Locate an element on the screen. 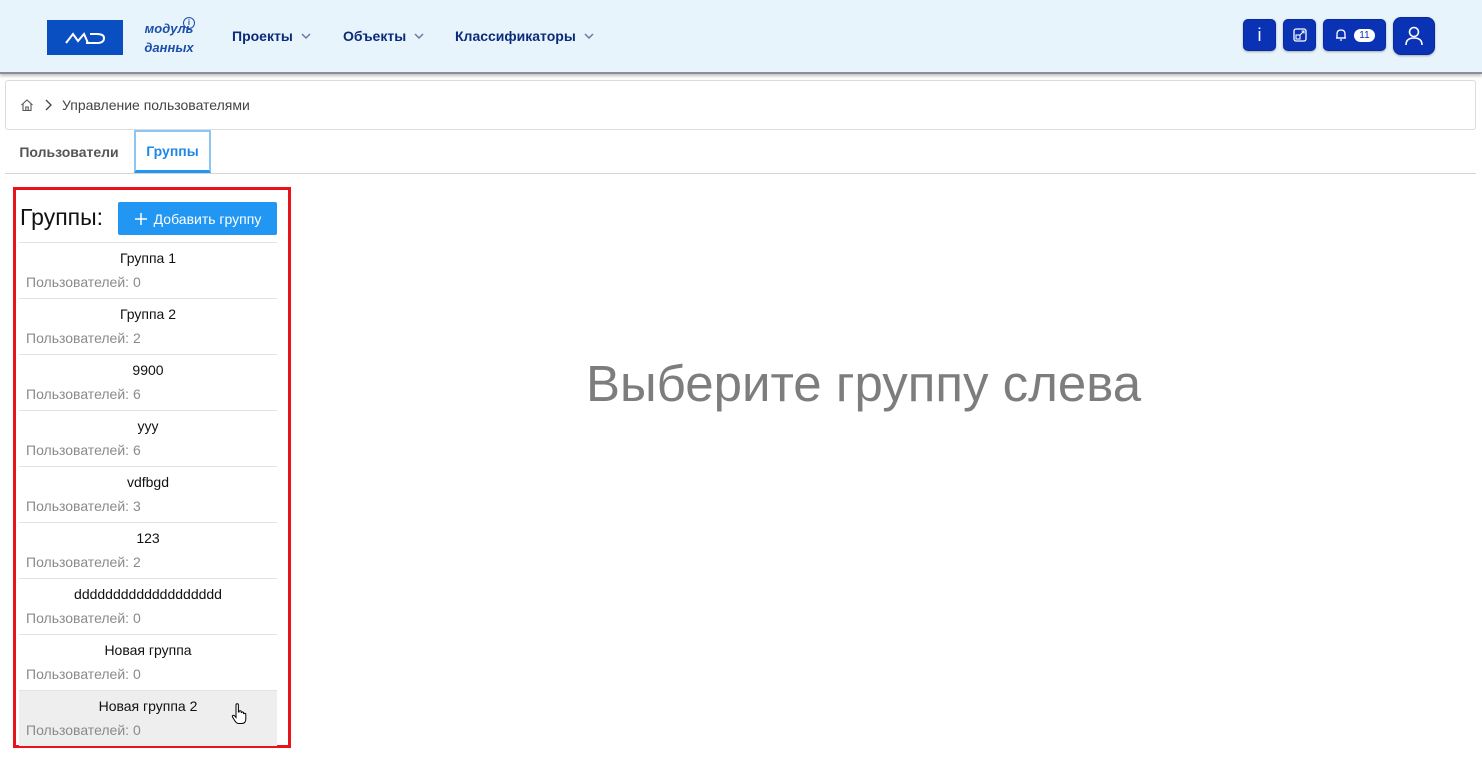 The image size is (1482, 776). nav-classifiers: Классификаторы is located at coordinates (525, 36).